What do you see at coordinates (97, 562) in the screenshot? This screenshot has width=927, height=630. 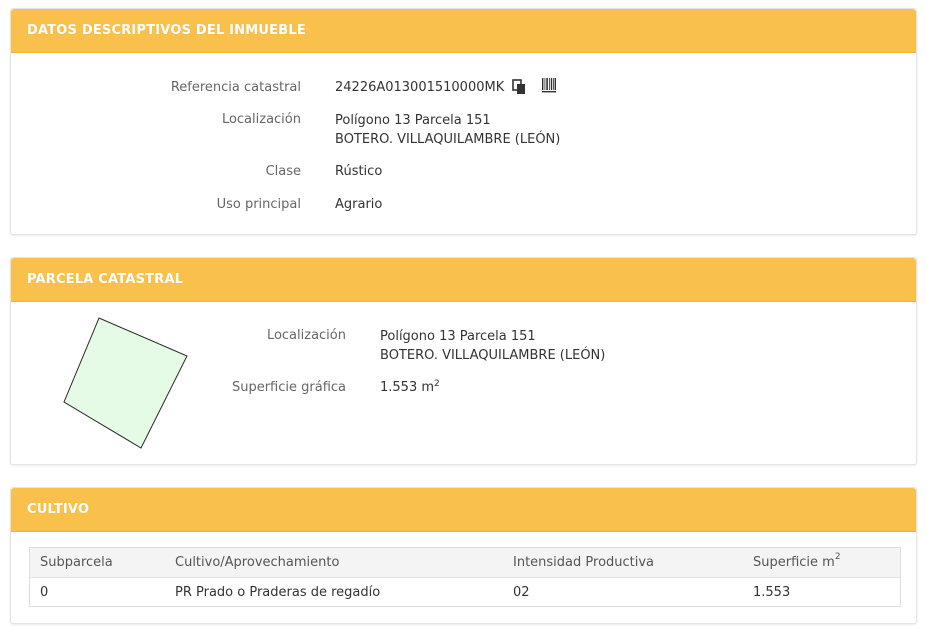 I see `col-subparcela: Subparcela` at bounding box center [97, 562].